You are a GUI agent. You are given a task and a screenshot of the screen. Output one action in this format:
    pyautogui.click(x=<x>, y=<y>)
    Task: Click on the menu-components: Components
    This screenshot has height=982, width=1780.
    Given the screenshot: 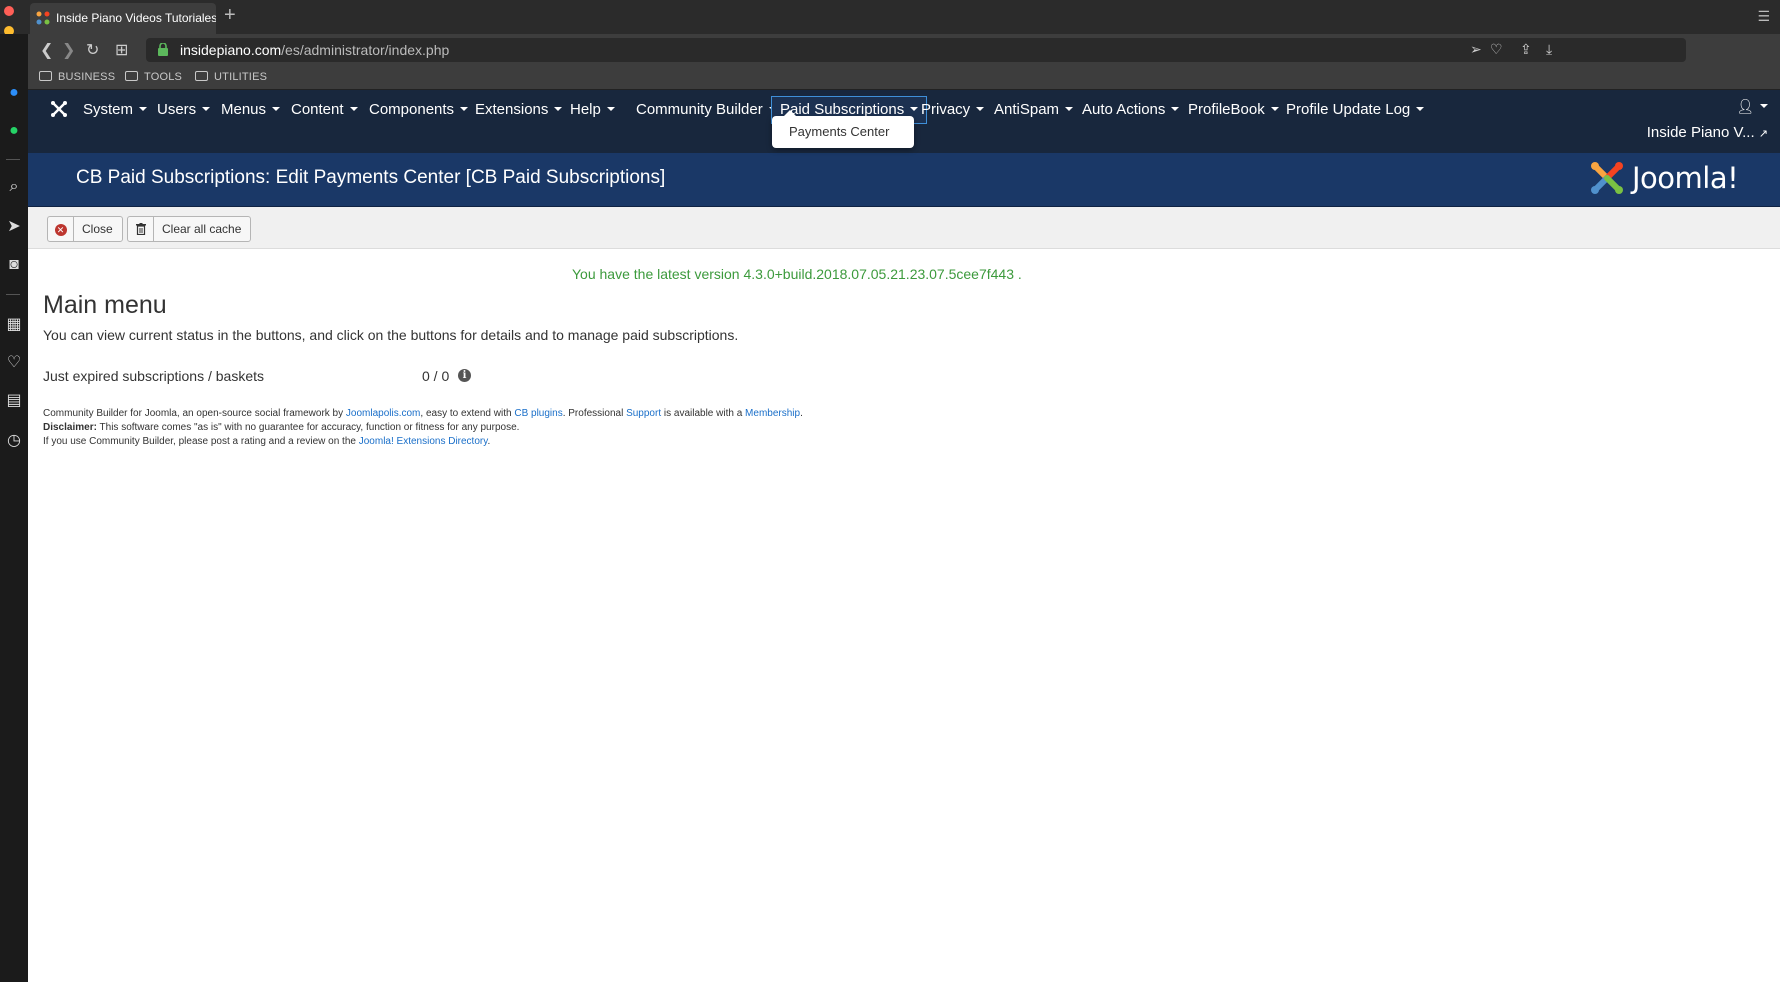 What is the action you would take?
    pyautogui.click(x=418, y=110)
    